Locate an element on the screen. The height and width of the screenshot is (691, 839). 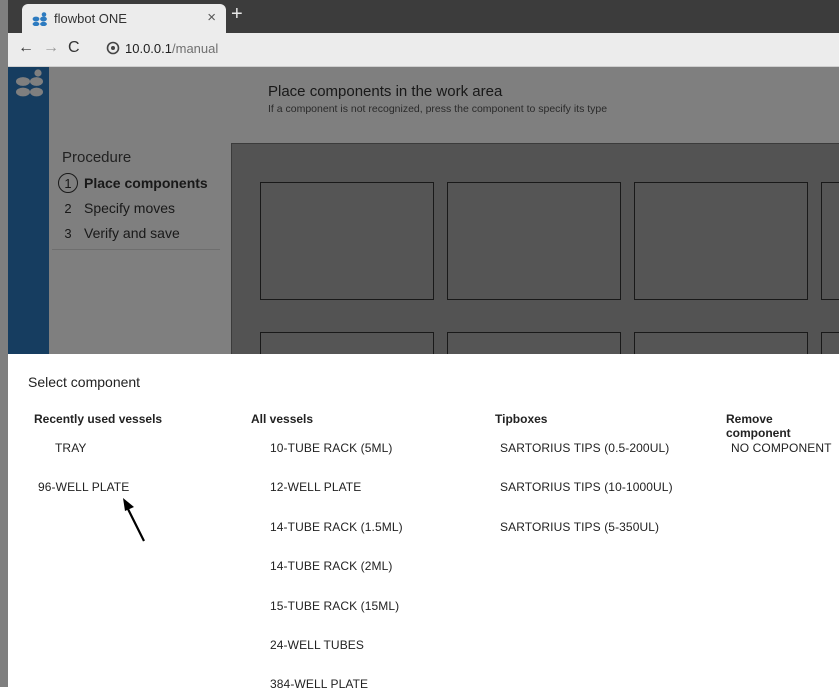
flowbot-favicon-icon is located at coordinates (39, 19).